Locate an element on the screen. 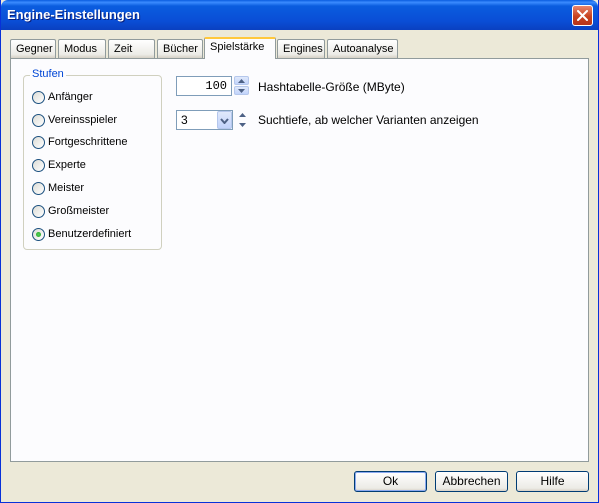 The width and height of the screenshot is (599, 503). hash-size-input: 100 is located at coordinates (204, 86).